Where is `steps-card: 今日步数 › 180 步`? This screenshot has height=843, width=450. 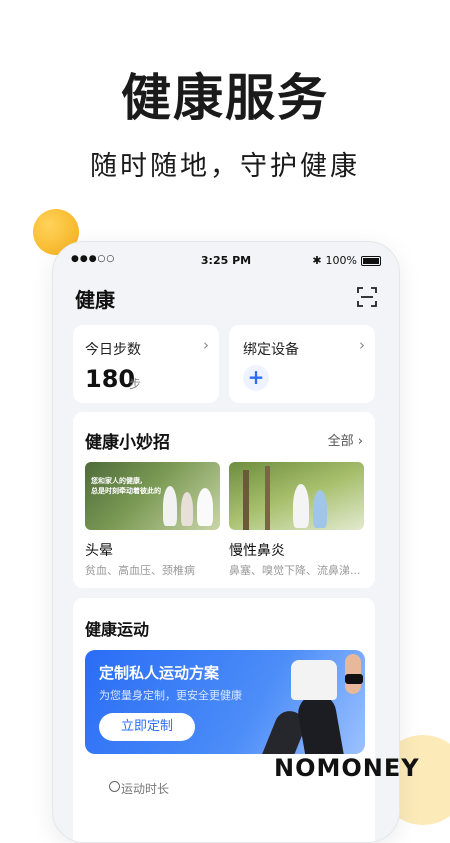
steps-card: 今日步数 › 180 步 is located at coordinates (146, 364).